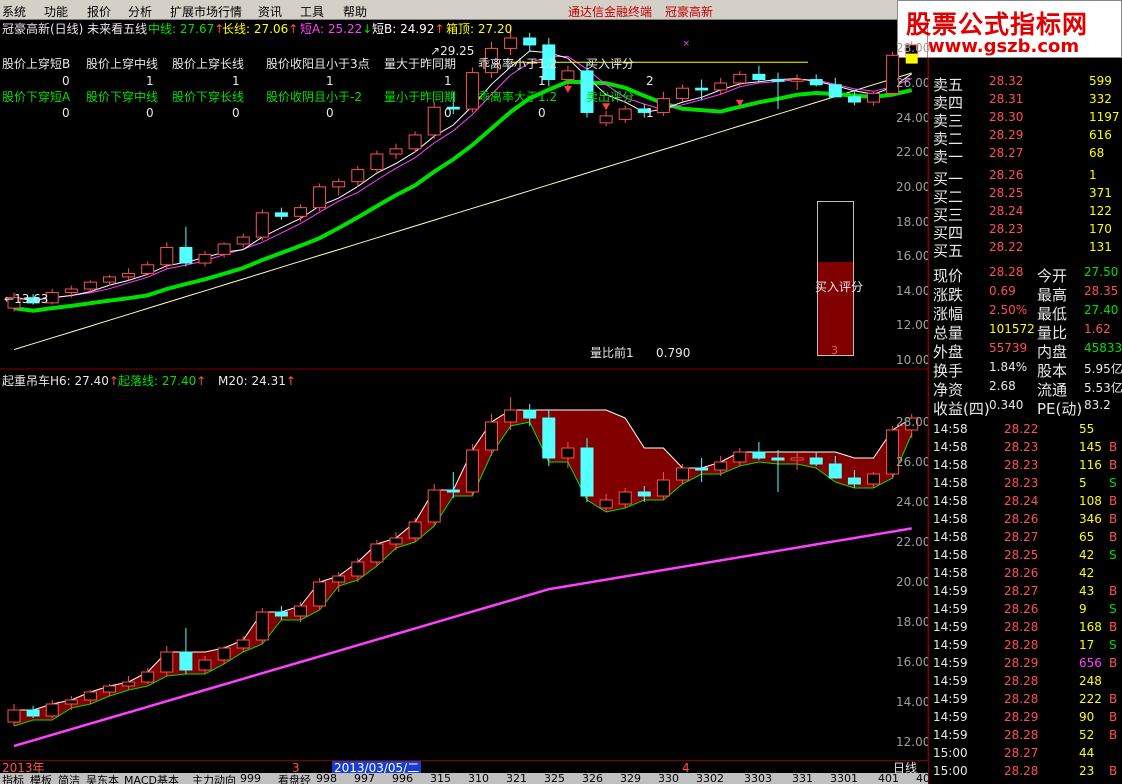 This screenshot has width=1122, height=784. Describe the element at coordinates (710, 778) in the screenshot. I see `indicator-tab: 3302` at that location.